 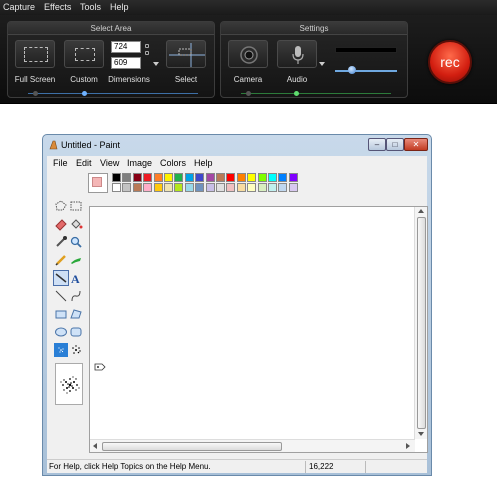 I want to click on ellipse-tool, so click(x=61, y=332).